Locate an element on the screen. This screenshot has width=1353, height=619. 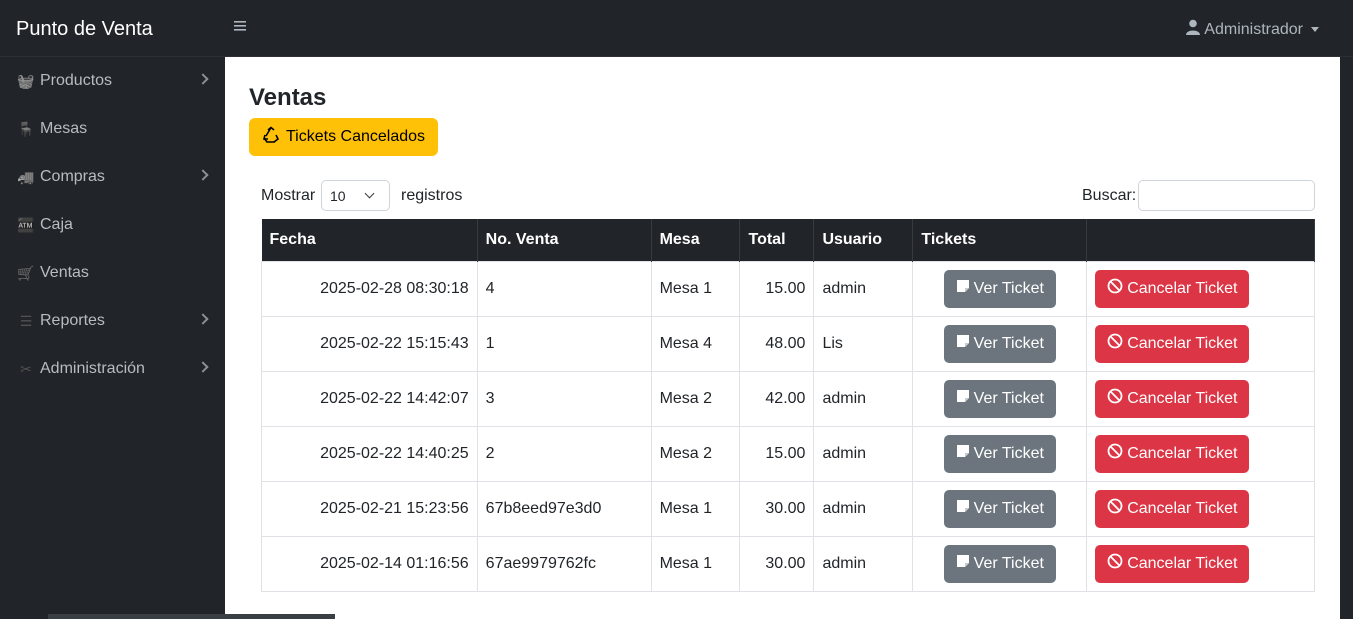
records-label: registros is located at coordinates (432, 195).